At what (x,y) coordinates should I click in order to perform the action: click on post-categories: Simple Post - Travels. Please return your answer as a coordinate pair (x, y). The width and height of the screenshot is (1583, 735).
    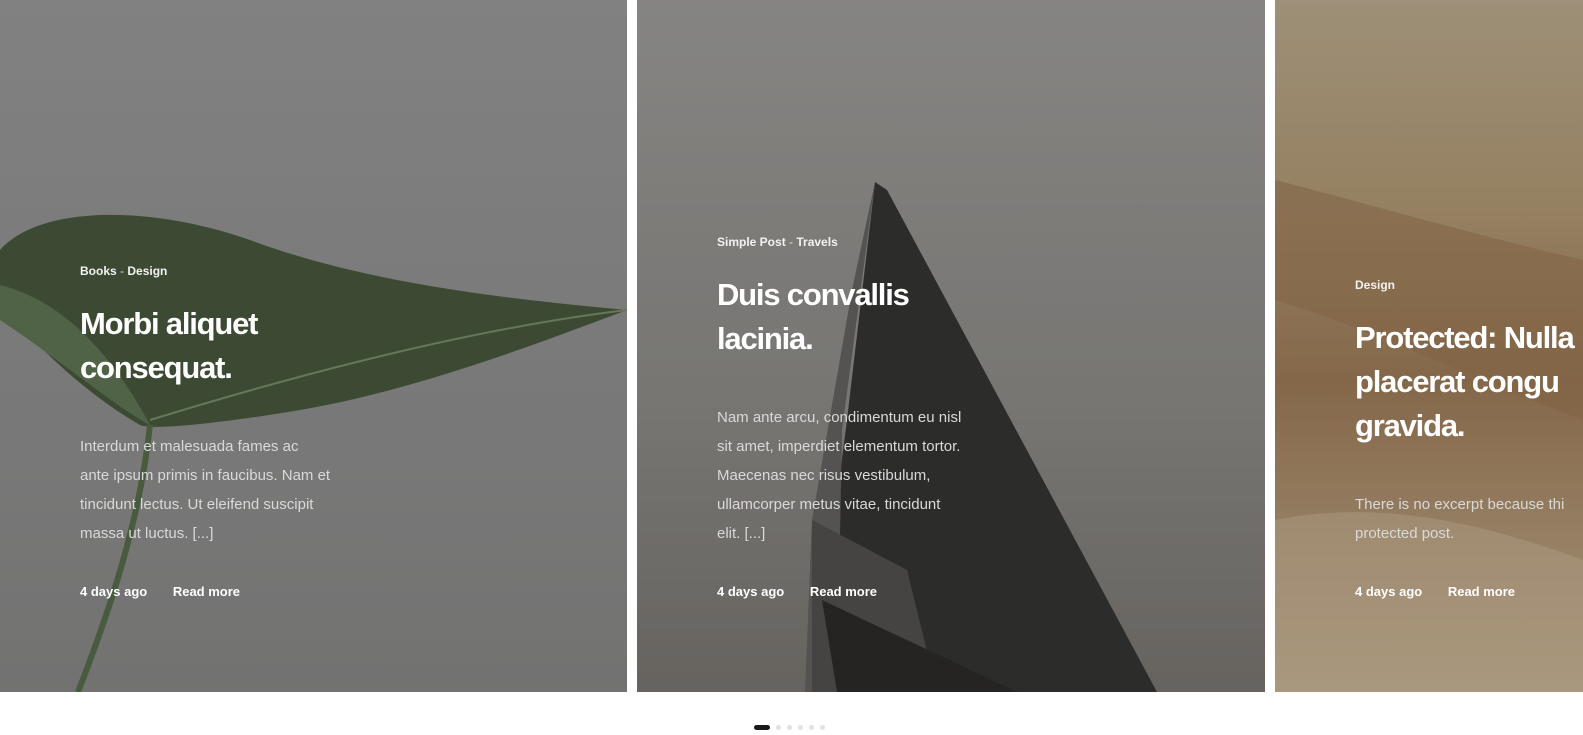
    Looking at the image, I should click on (777, 242).